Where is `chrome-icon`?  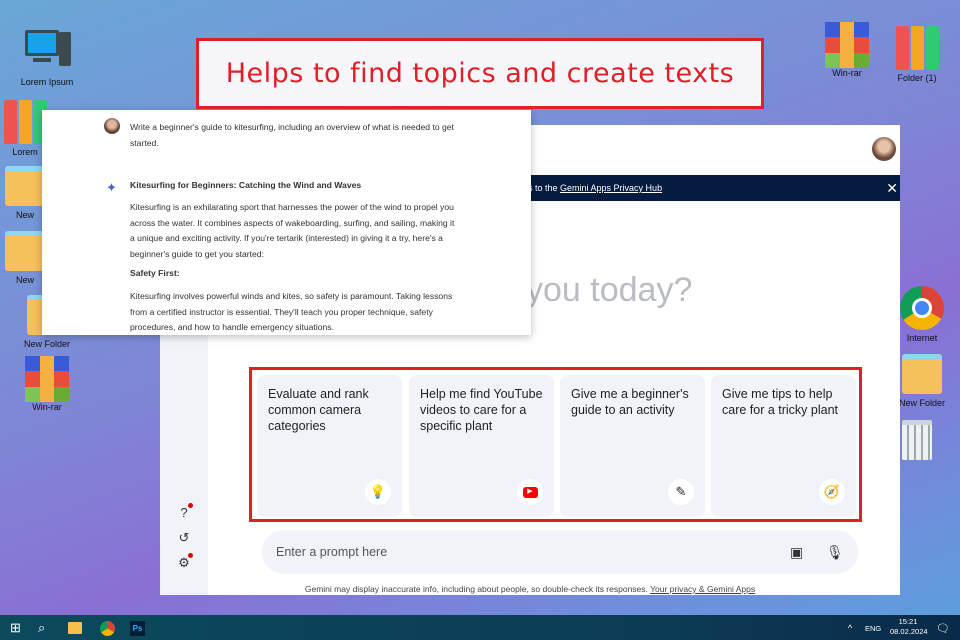 chrome-icon is located at coordinates (922, 308).